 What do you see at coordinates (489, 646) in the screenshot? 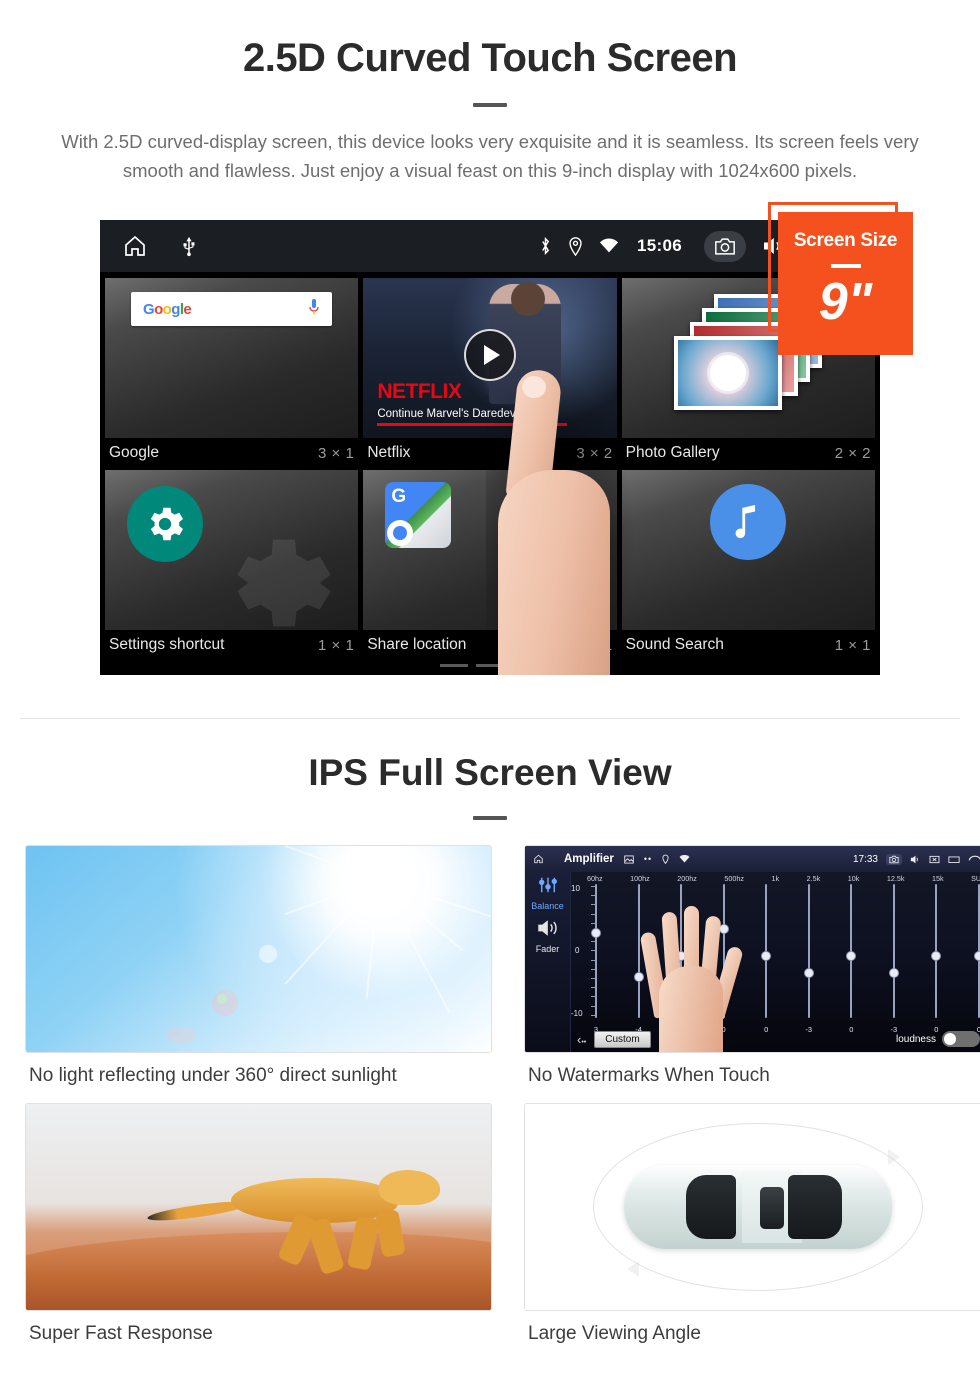
I see `widget-share-location-label-row: Share location 1 × 1` at bounding box center [489, 646].